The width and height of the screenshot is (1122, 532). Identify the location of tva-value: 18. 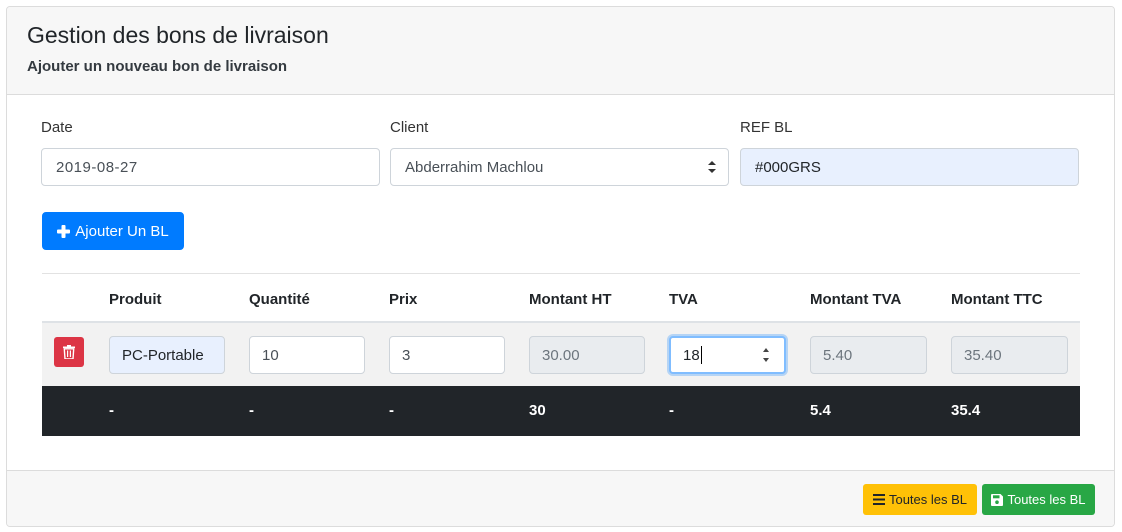
(691, 355).